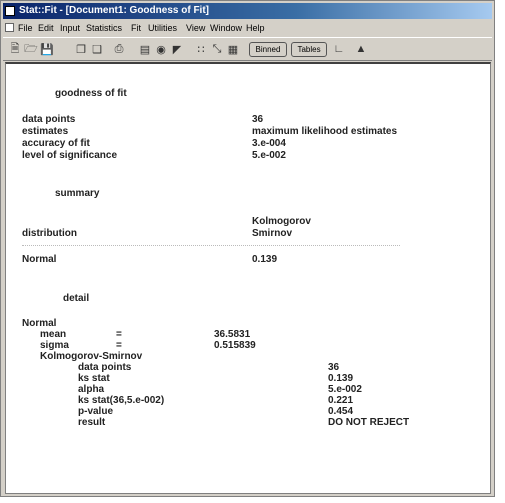 The width and height of the screenshot is (505, 503). I want to click on param-label: estimates, so click(45, 131).